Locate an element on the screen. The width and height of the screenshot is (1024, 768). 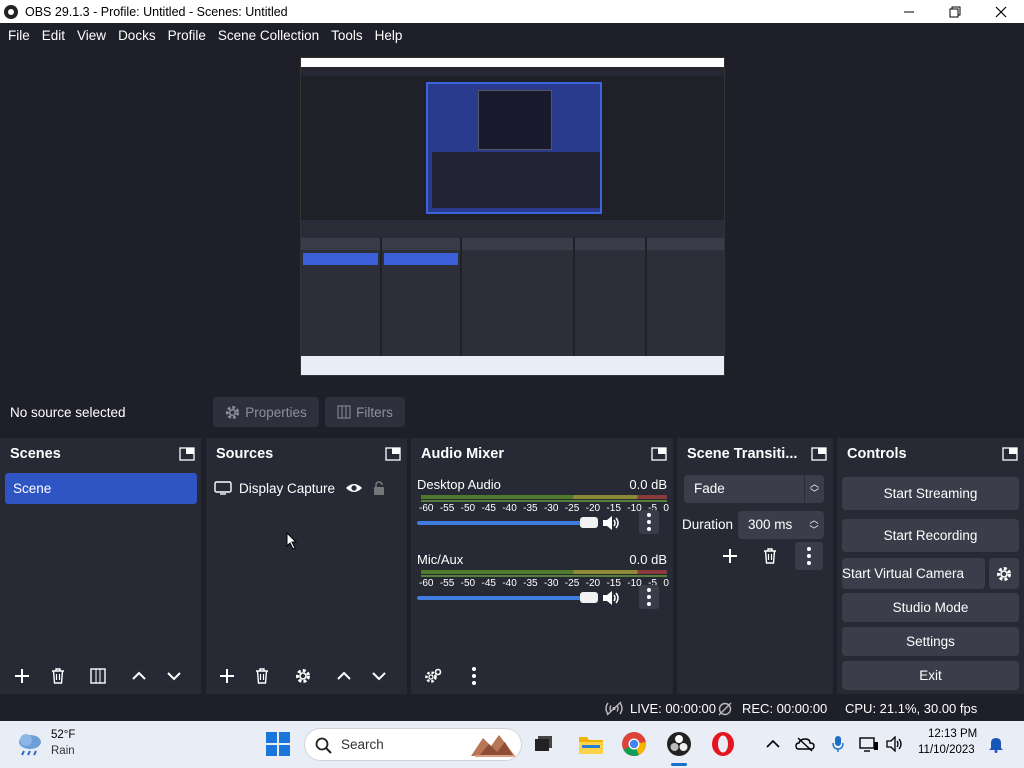
source-properties-button is located at coordinates (303, 676).